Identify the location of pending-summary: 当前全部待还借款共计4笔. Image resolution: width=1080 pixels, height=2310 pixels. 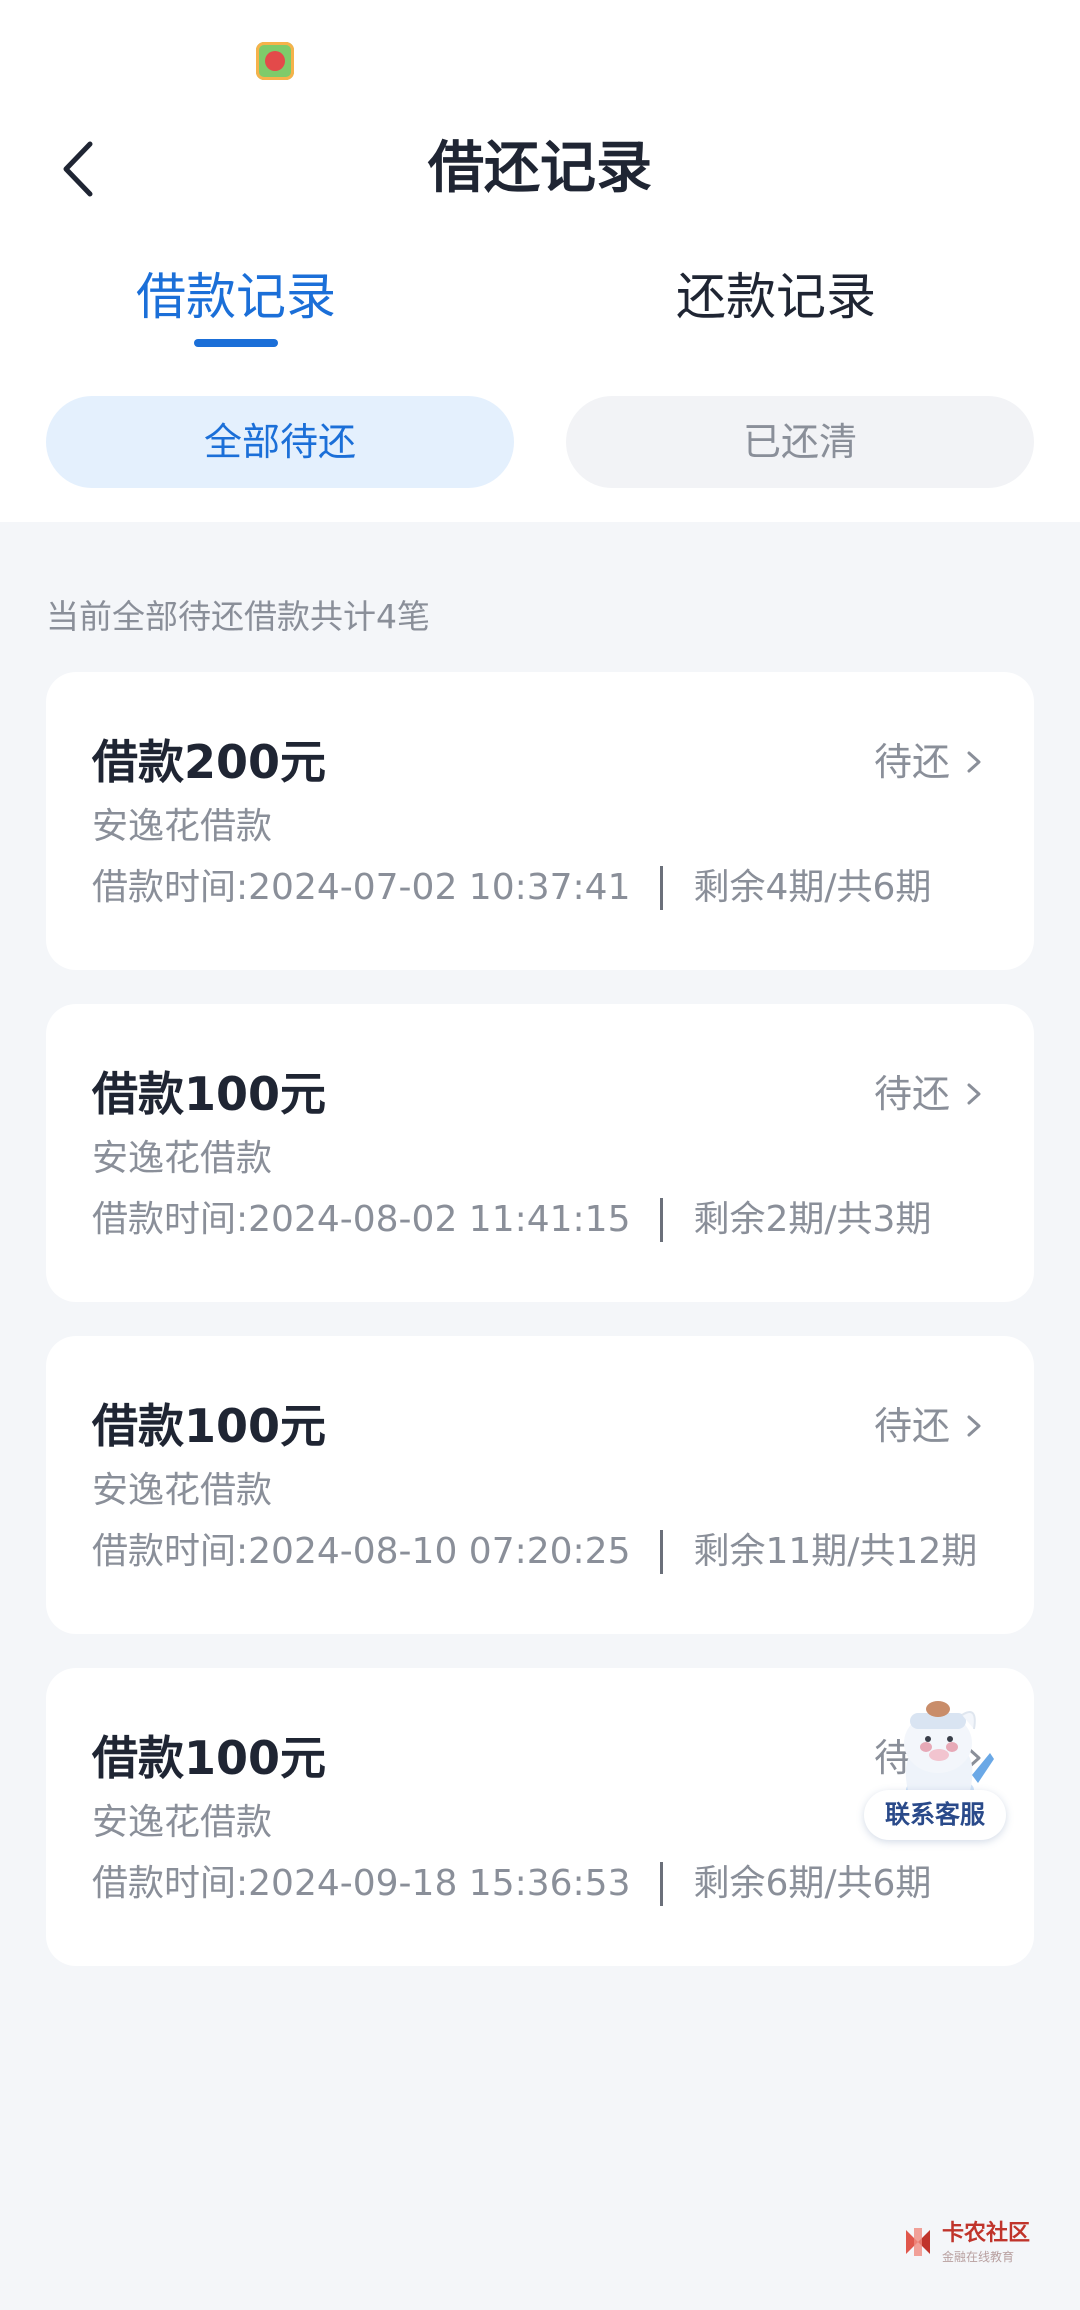
(238, 616).